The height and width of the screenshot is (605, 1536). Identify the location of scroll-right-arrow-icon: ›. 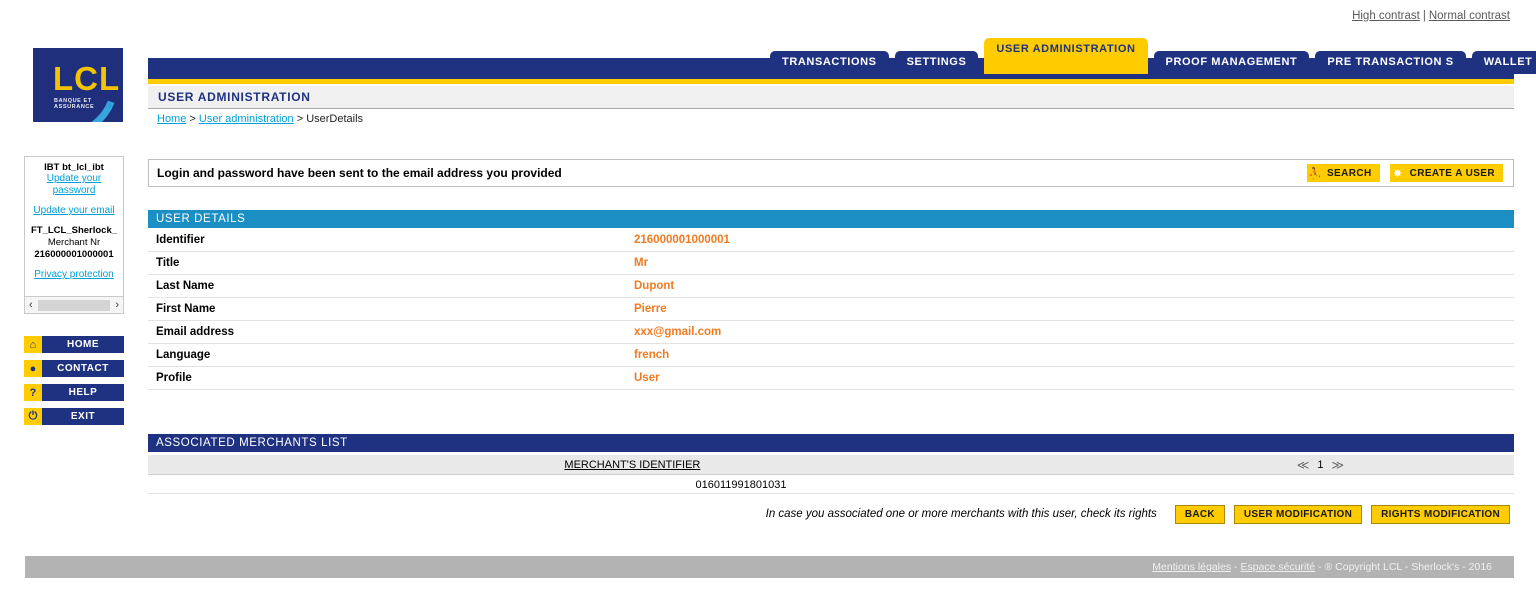
(117, 305).